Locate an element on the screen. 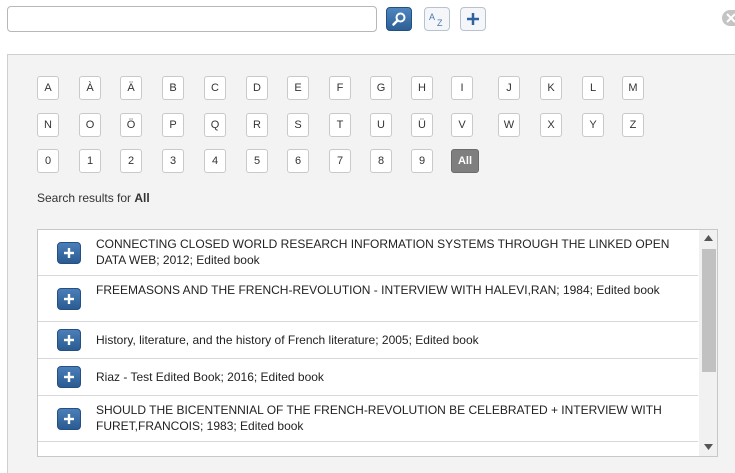 Image resolution: width=735 pixels, height=473 pixels. arrow-down-icon is located at coordinates (708, 447).